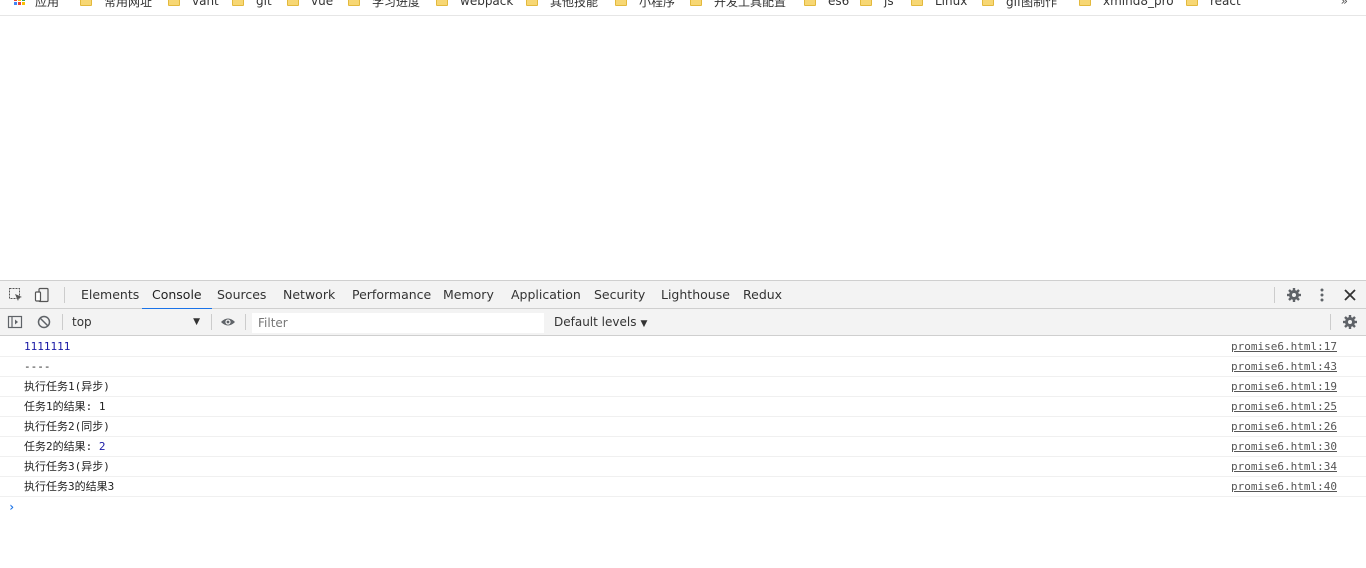  What do you see at coordinates (384, 4) in the screenshot?
I see `bookmark-folder: 学习进度` at bounding box center [384, 4].